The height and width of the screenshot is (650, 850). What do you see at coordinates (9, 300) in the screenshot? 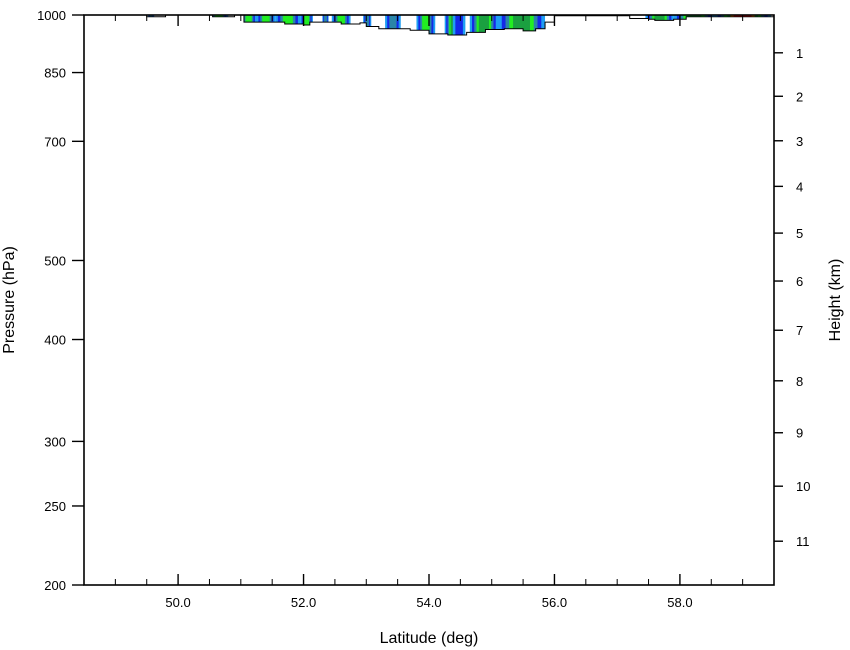
I see `y-axis-title: Pressure (hPa)` at bounding box center [9, 300].